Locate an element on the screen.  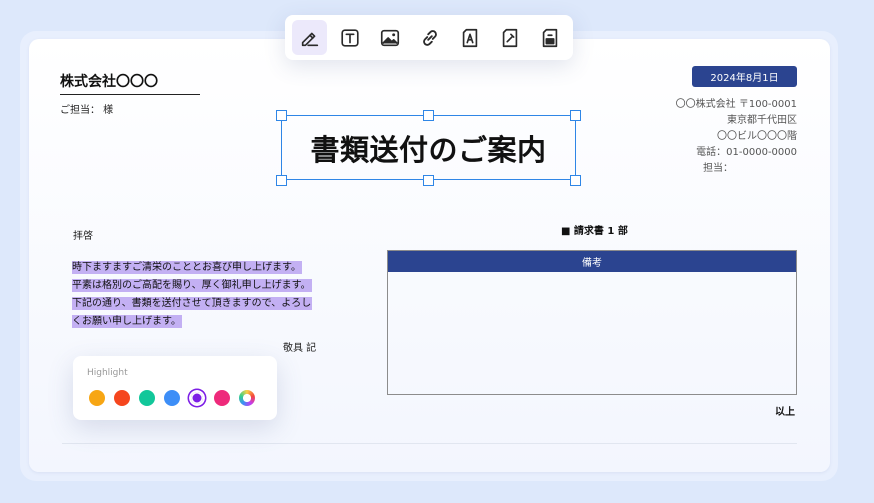
stamp-icon is located at coordinates (549, 37).